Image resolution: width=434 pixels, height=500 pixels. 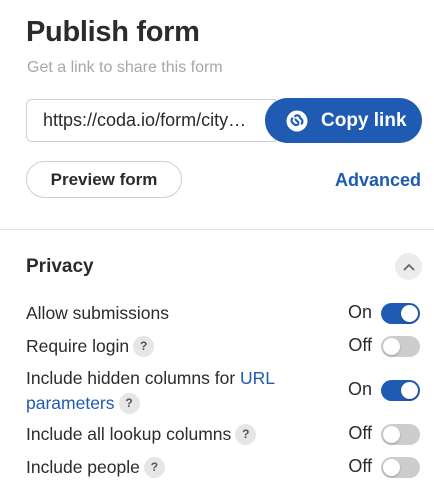 What do you see at coordinates (113, 32) in the screenshot?
I see `page-title: Publish form` at bounding box center [113, 32].